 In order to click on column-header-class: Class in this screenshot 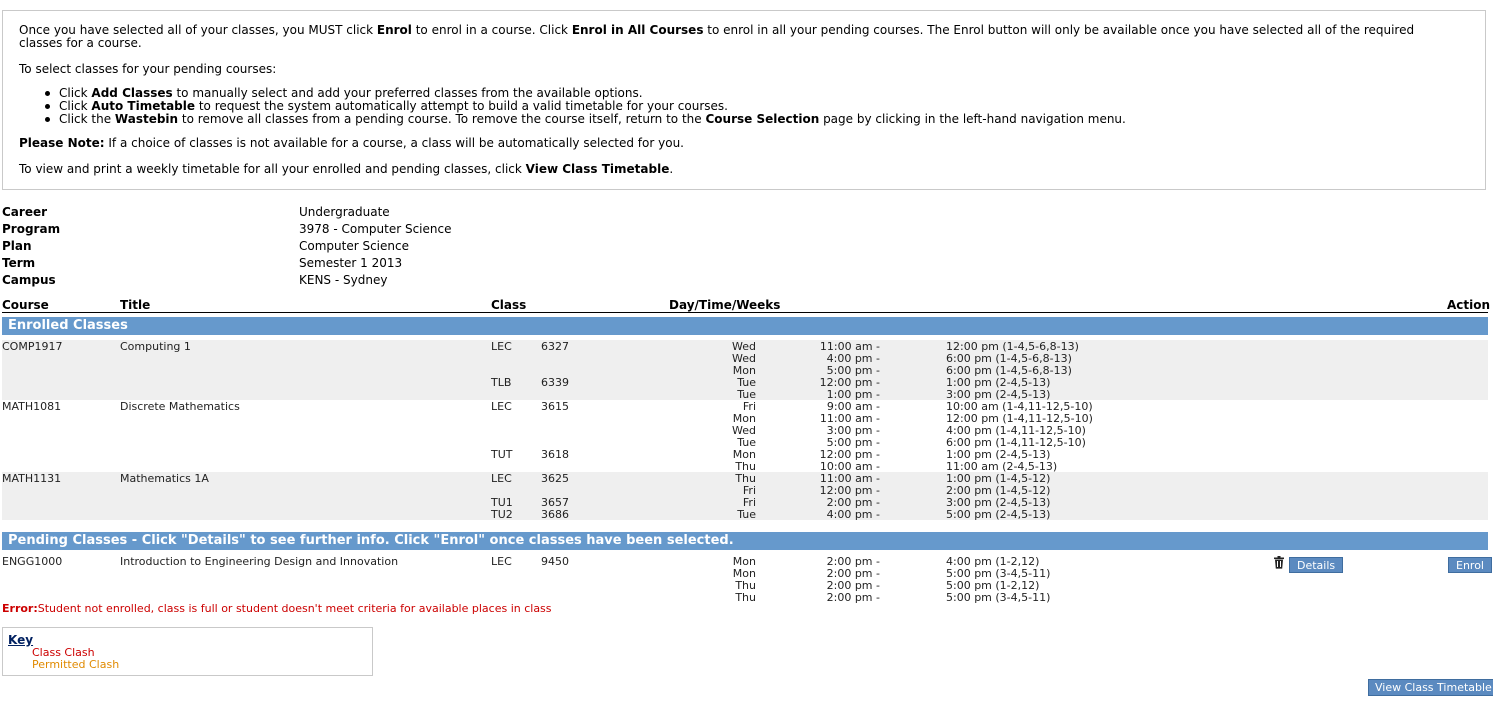, I will do `click(509, 305)`.